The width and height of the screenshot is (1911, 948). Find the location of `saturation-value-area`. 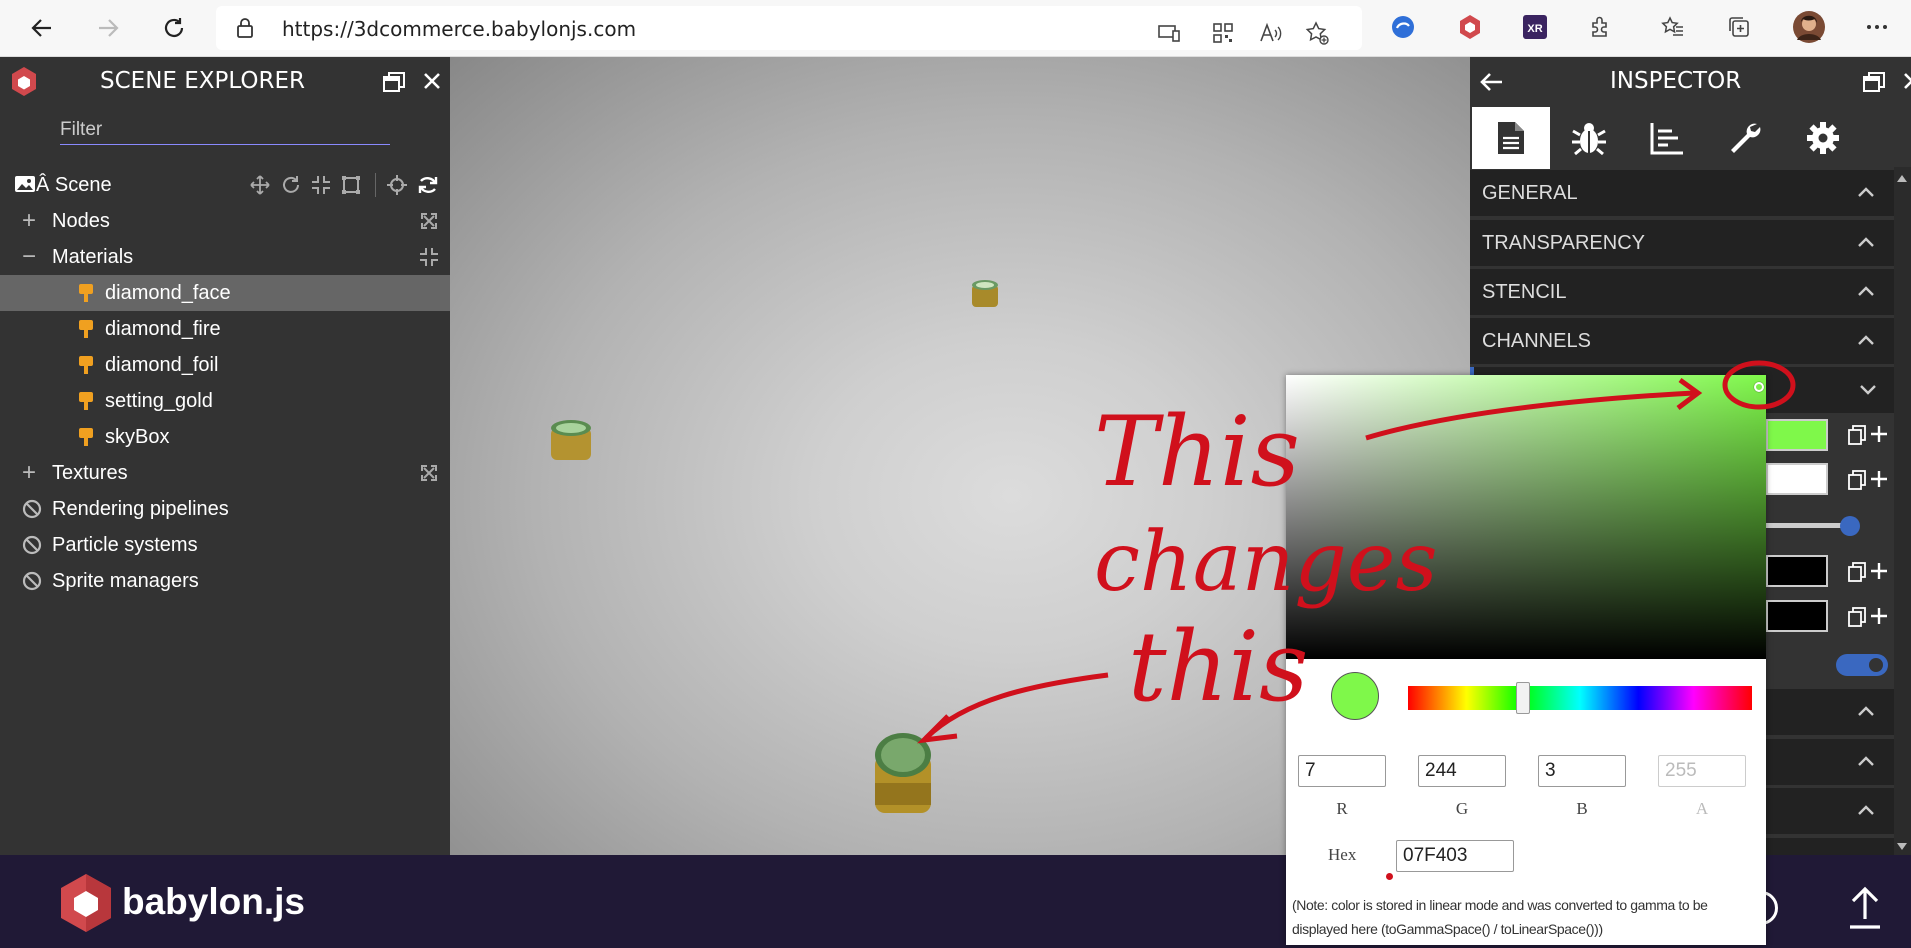

saturation-value-area is located at coordinates (1526, 517).